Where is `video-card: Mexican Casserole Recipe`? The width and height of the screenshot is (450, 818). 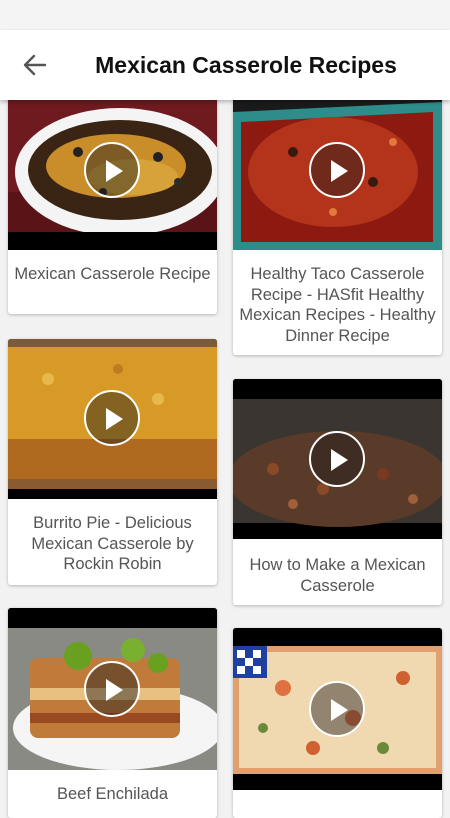 video-card: Mexican Casserole Recipe is located at coordinates (112, 198).